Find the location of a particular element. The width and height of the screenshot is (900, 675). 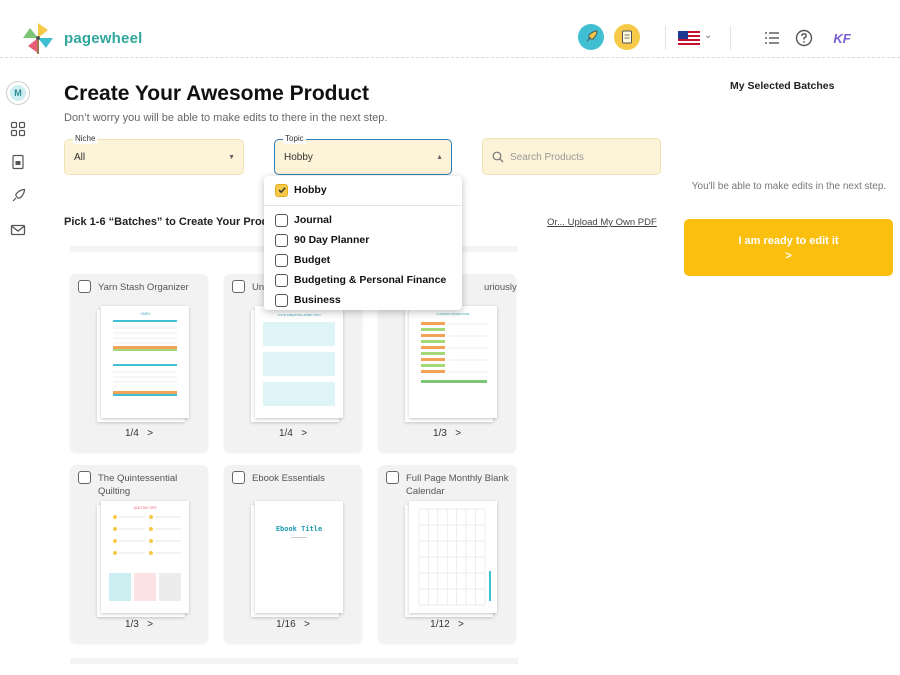

option-label: 90 Day Planner is located at coordinates (332, 240).